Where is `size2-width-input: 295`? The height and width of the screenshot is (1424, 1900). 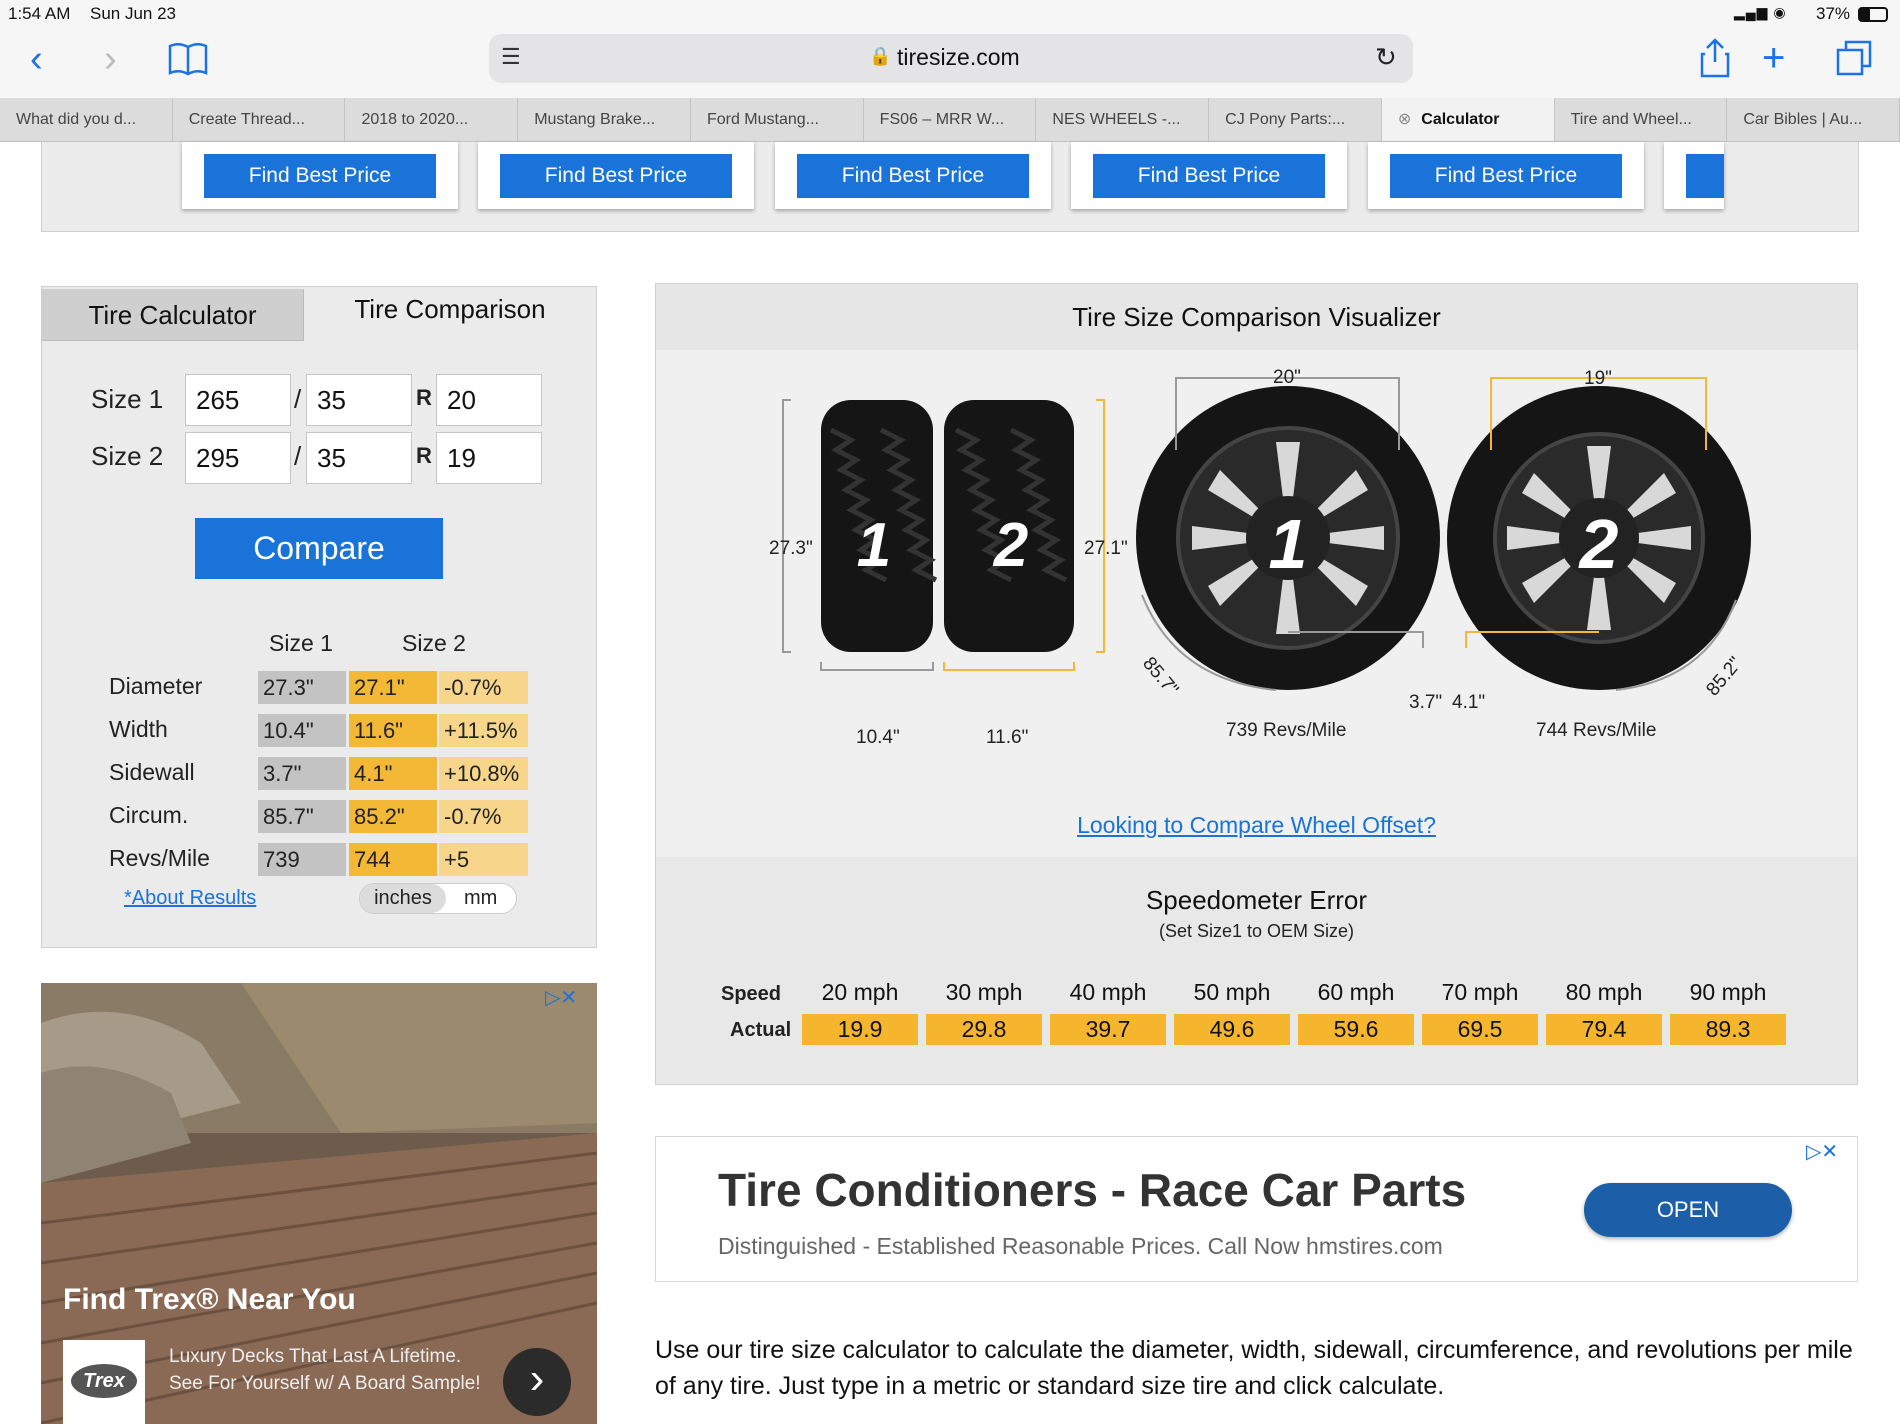
size2-width-input: 295 is located at coordinates (238, 458).